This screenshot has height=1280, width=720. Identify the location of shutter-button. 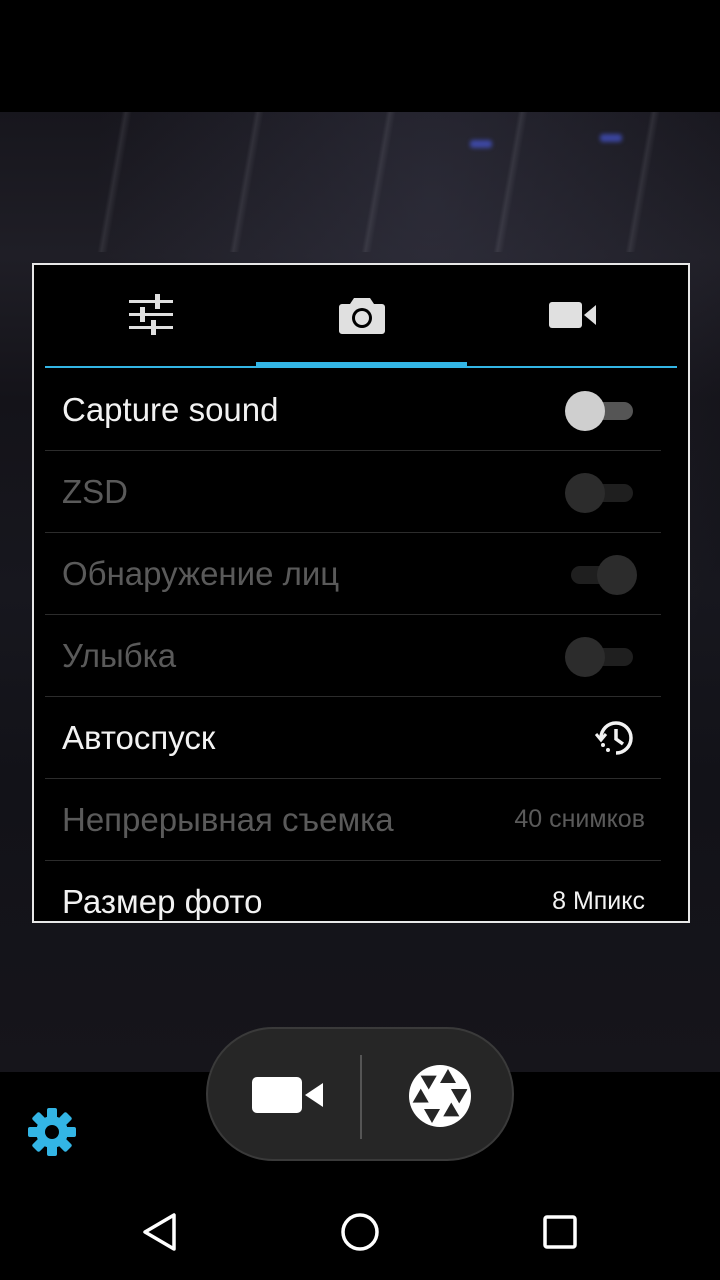
(440, 1096).